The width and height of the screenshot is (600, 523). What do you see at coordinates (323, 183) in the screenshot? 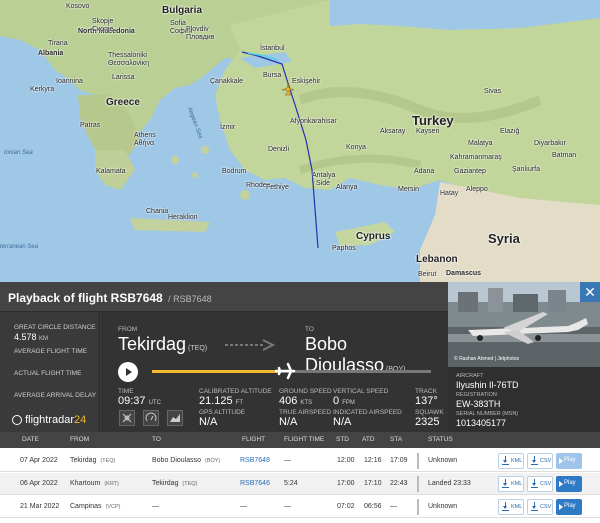
I see `map-city-side: Side` at bounding box center [323, 183].